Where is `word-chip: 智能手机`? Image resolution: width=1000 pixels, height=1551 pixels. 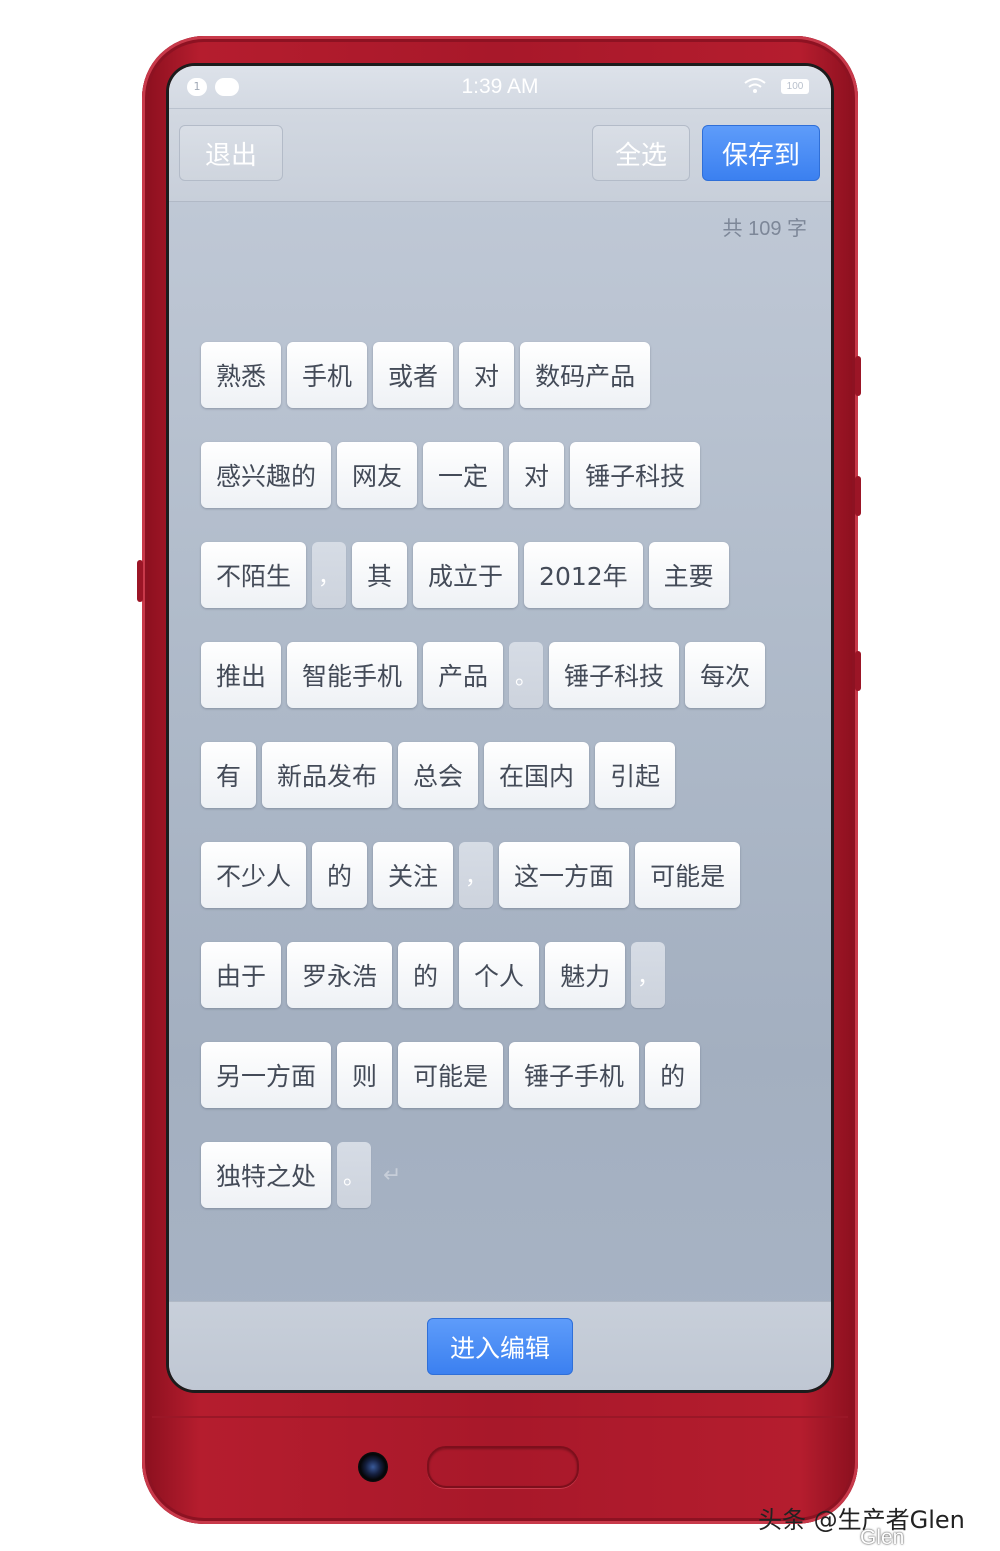 word-chip: 智能手机 is located at coordinates (352, 675).